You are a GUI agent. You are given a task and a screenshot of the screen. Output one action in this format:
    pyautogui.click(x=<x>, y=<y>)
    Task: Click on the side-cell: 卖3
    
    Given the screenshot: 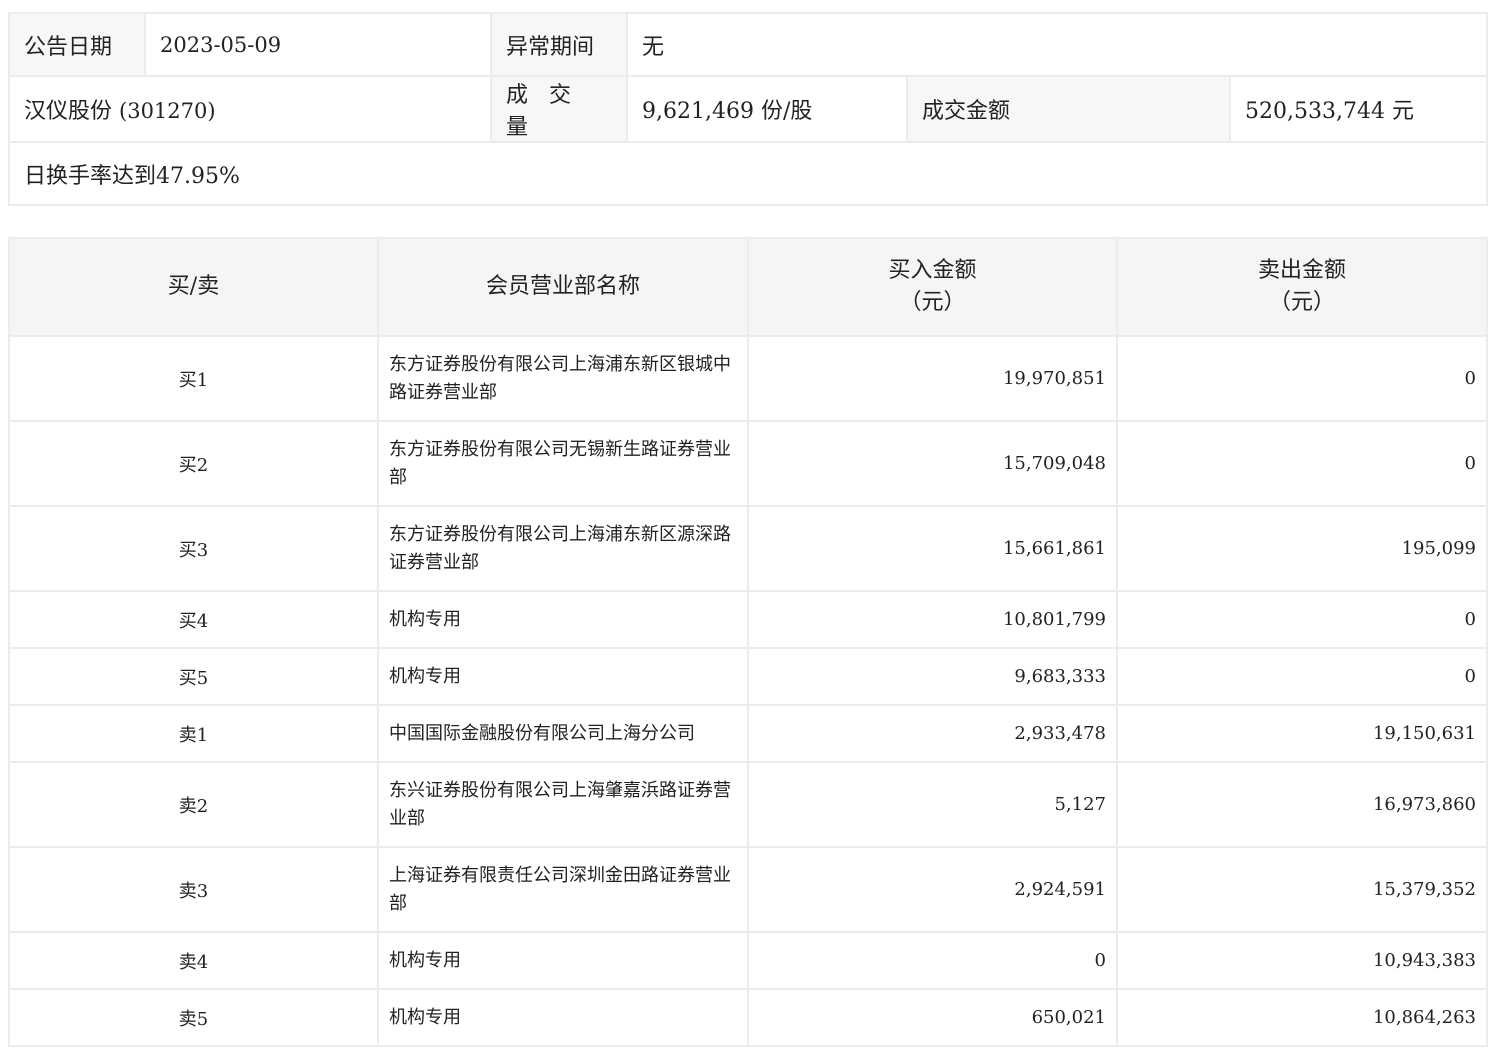 What is the action you would take?
    pyautogui.click(x=193, y=889)
    